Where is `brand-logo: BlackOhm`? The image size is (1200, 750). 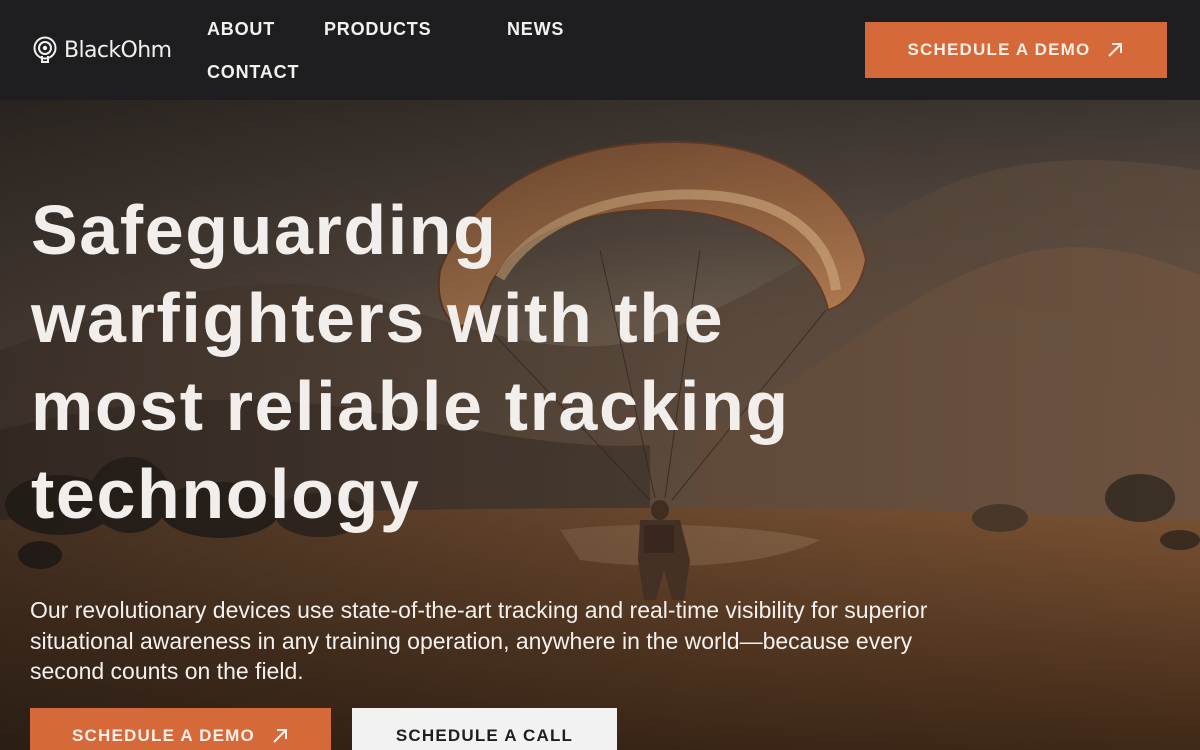
brand-logo: BlackOhm is located at coordinates (102, 50).